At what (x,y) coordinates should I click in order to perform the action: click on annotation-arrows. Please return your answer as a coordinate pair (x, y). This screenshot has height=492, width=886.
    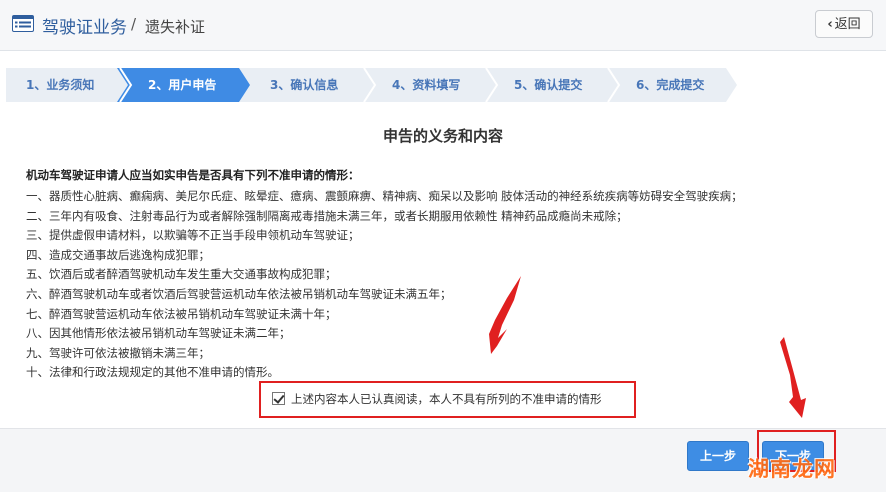
    Looking at the image, I should click on (647, 347).